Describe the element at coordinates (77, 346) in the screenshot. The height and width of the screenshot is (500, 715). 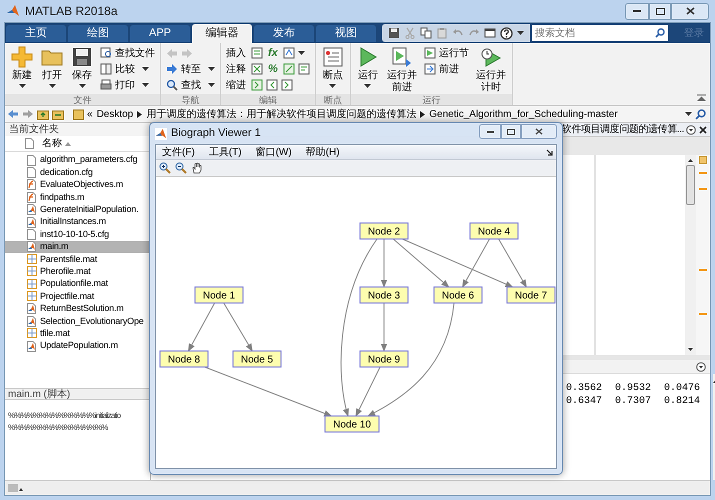
I see `file-item: UpdatePopulation.m` at that location.